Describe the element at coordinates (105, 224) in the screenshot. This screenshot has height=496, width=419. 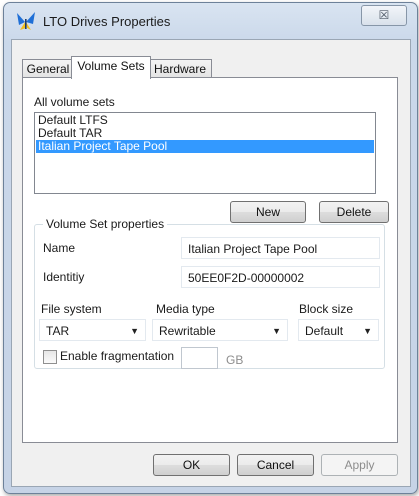
I see `group-title: Volume Set properties` at that location.